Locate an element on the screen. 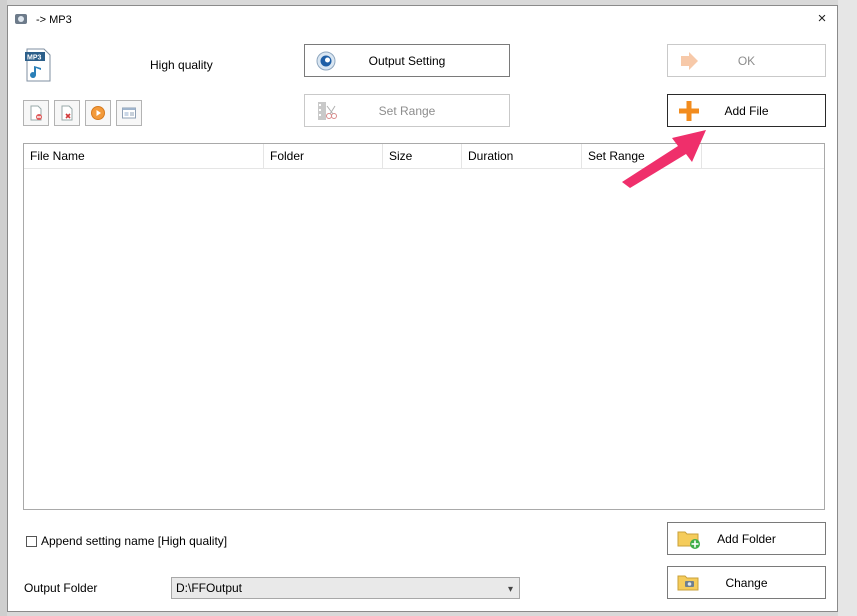  add-folder-icon is located at coordinates (688, 540).